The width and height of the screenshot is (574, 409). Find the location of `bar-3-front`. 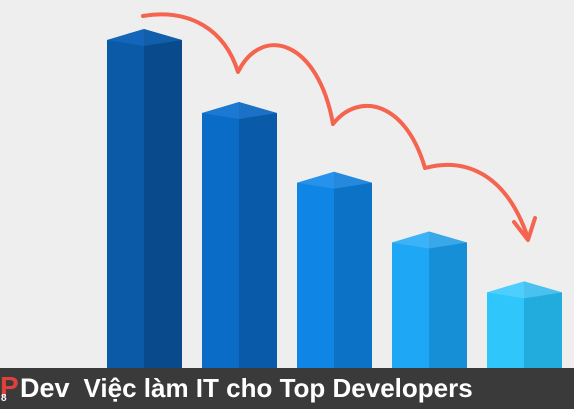

bar-3-front is located at coordinates (315, 269).